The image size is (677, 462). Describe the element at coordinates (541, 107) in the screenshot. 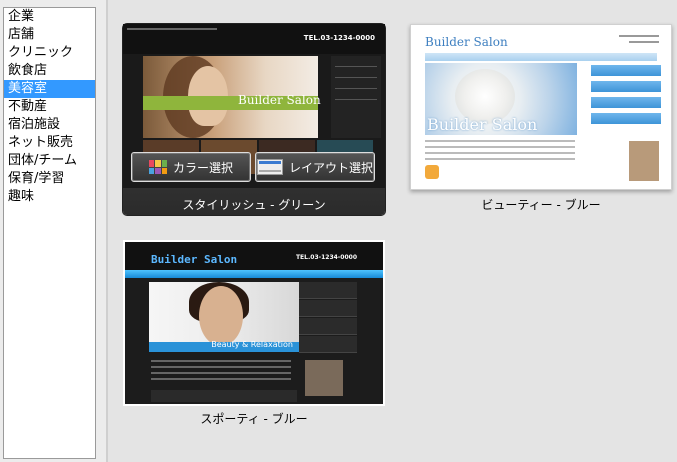

I see `template-thumbnail: Builder Salon Builder Salon` at that location.